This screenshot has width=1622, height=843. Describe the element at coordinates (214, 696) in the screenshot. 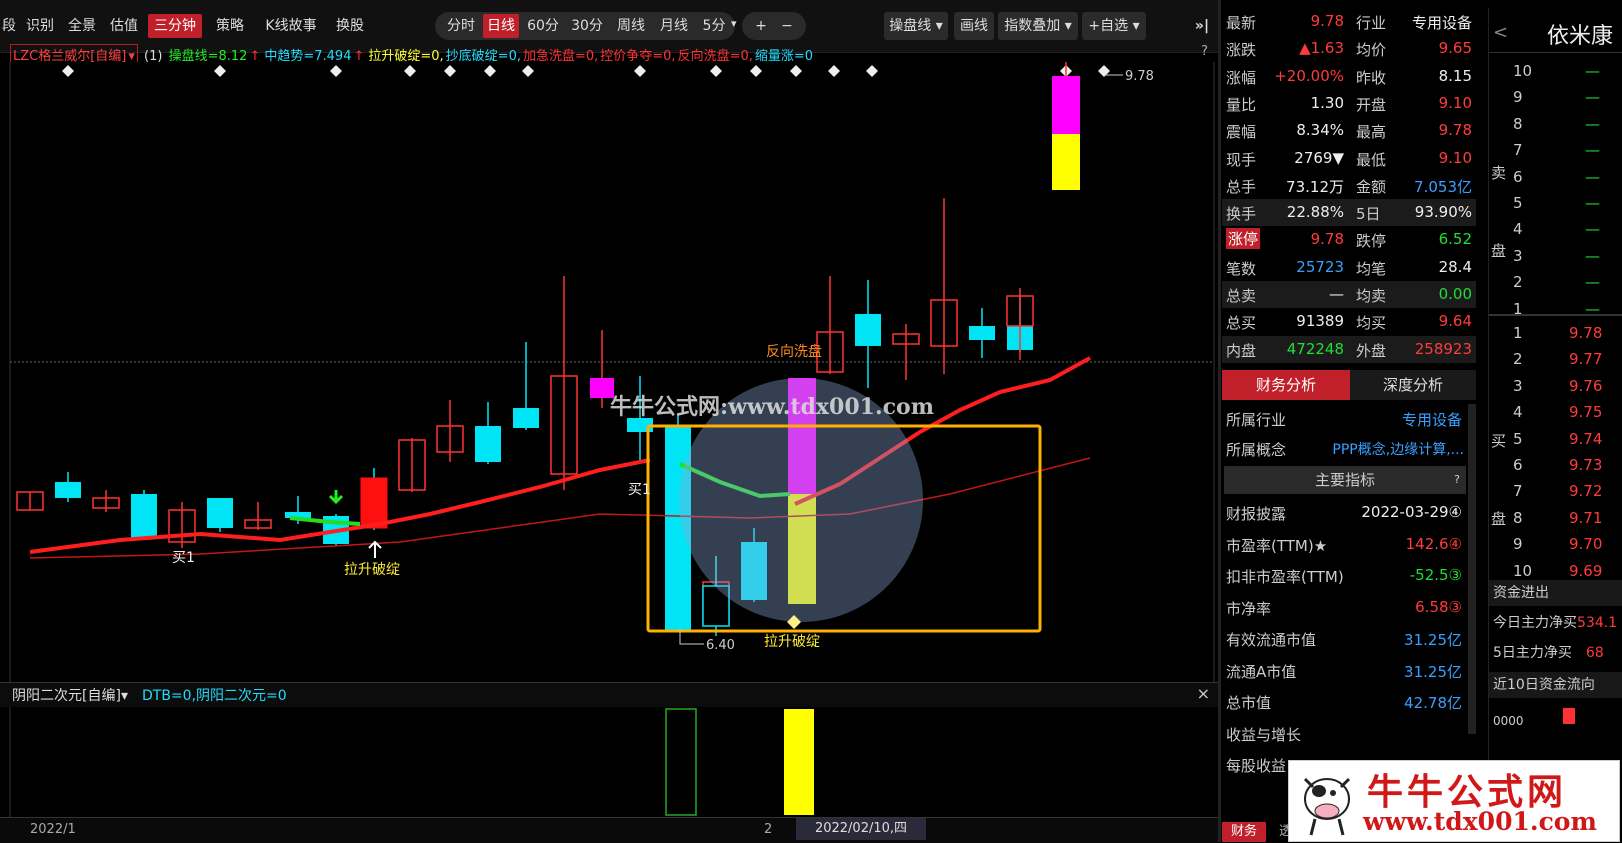

I see `sub-indicator-values: DTB=0,阴阳二次元=0` at that location.